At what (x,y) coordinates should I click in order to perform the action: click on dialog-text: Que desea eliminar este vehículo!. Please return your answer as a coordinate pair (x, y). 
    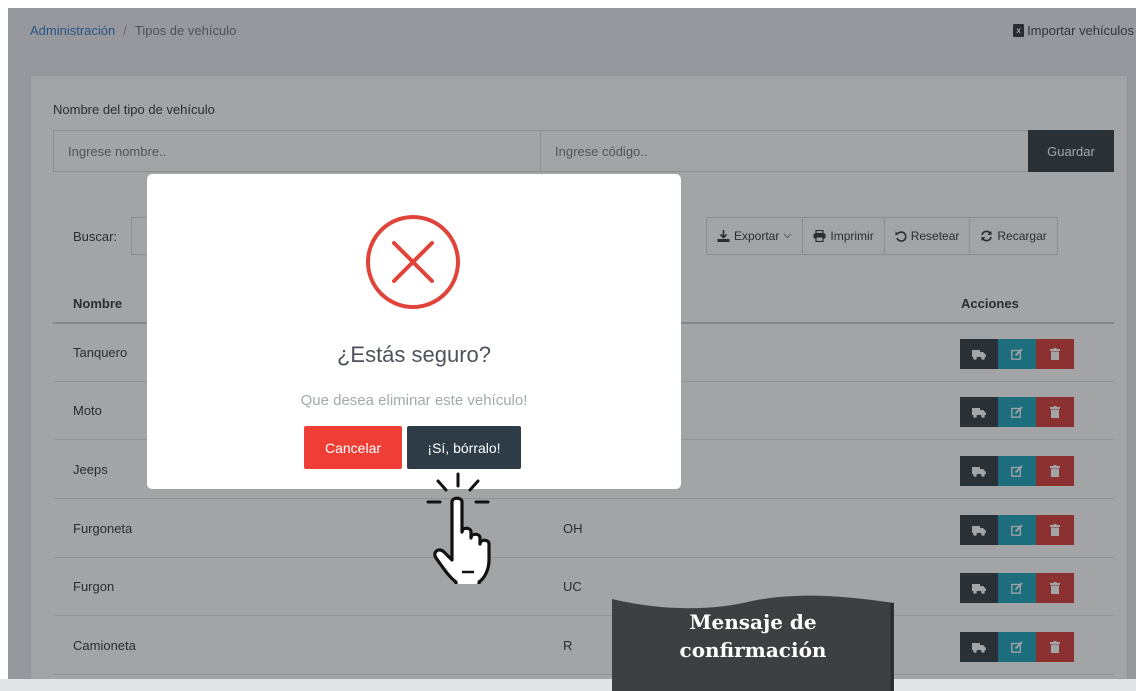
    Looking at the image, I should click on (414, 400).